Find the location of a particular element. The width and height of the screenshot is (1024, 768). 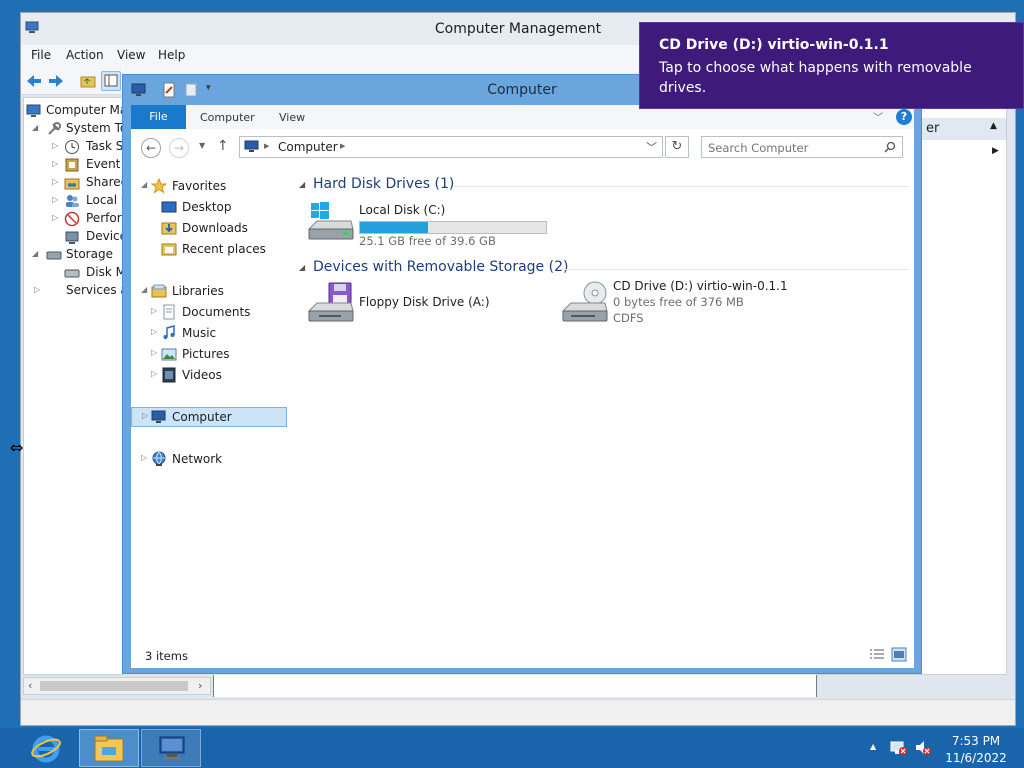

nav-favorites: ◢ Favorites is located at coordinates (210, 186).